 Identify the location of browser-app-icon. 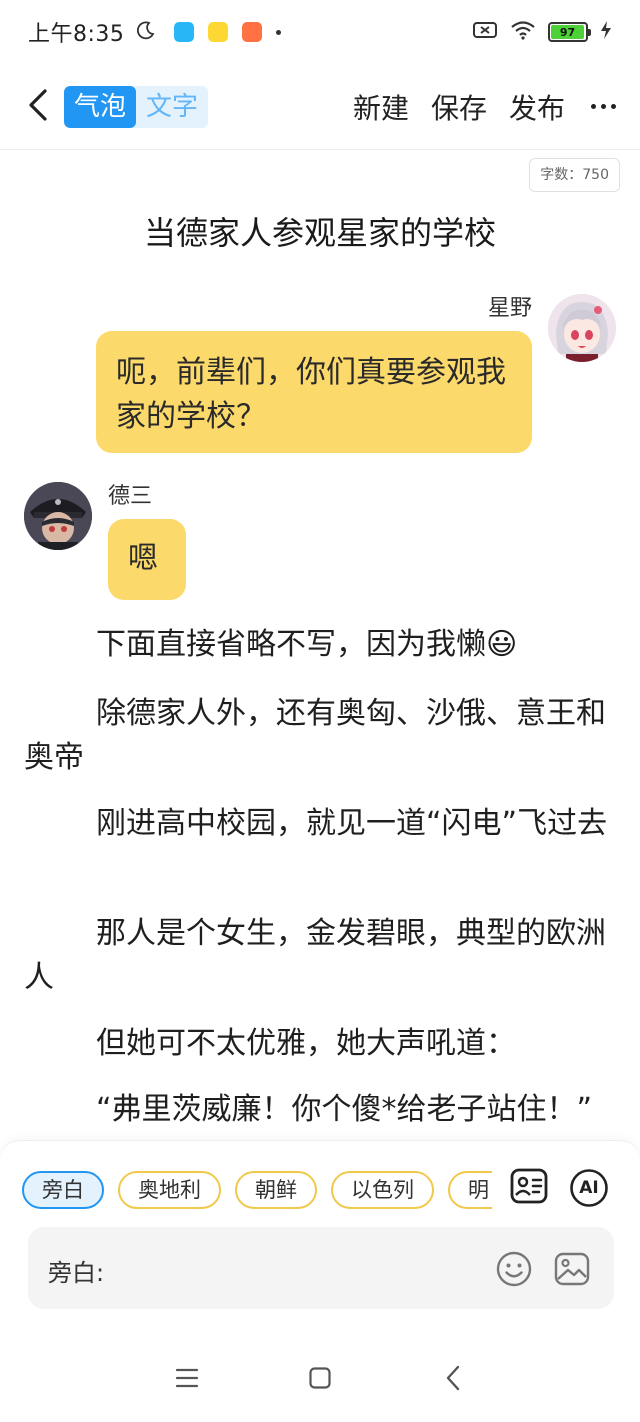
(184, 32).